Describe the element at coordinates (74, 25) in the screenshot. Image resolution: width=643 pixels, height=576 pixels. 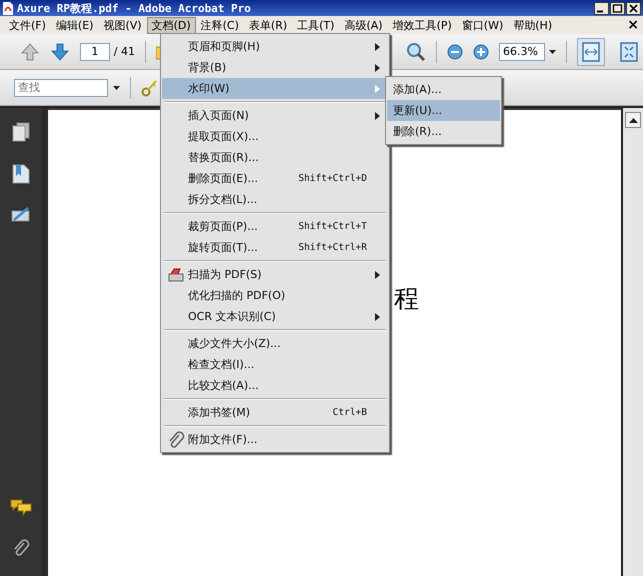
I see `menu-bar-item: 编辑(E)` at that location.